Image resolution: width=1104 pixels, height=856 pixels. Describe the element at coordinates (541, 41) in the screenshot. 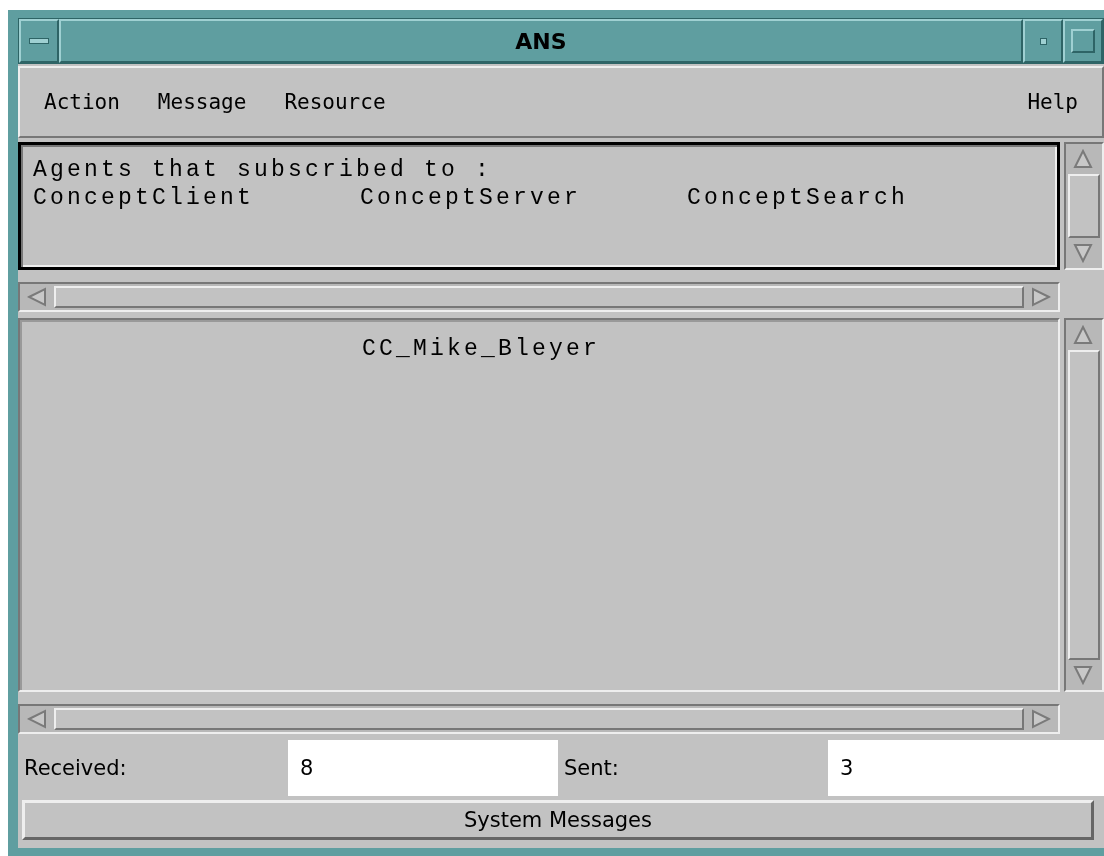

I see `window-title: ANS` at that location.